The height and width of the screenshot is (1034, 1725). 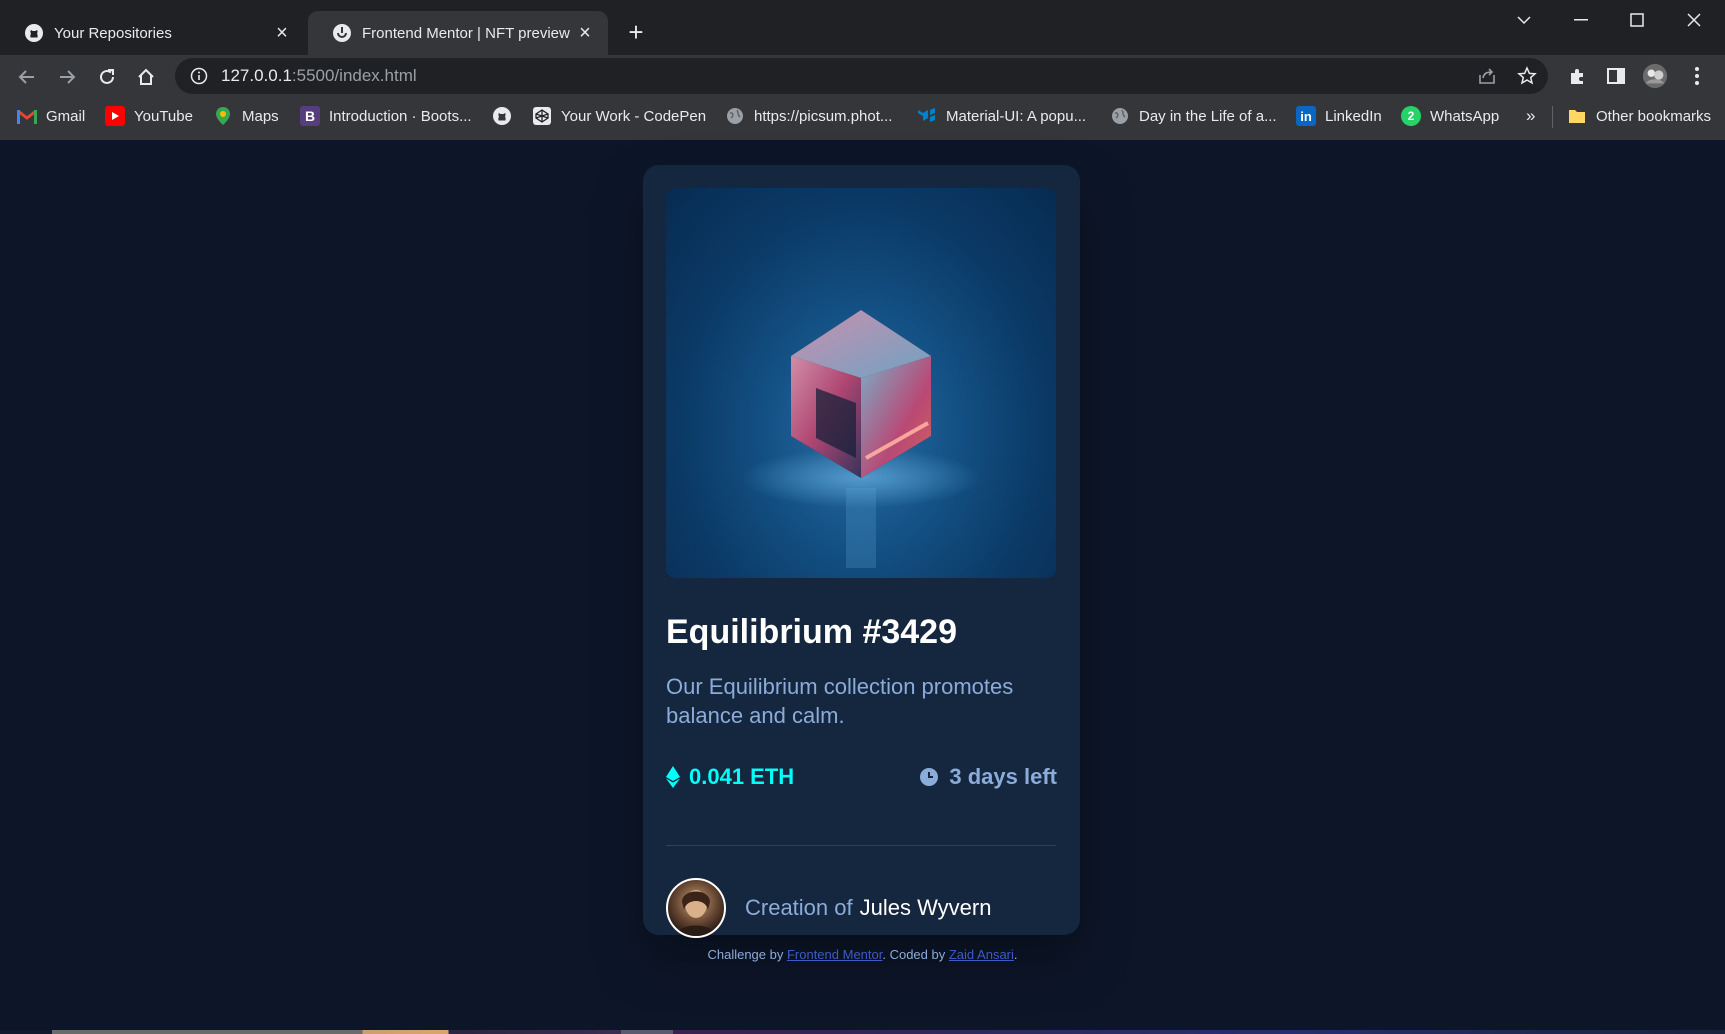 What do you see at coordinates (199, 76) in the screenshot?
I see `site-info-icon` at bounding box center [199, 76].